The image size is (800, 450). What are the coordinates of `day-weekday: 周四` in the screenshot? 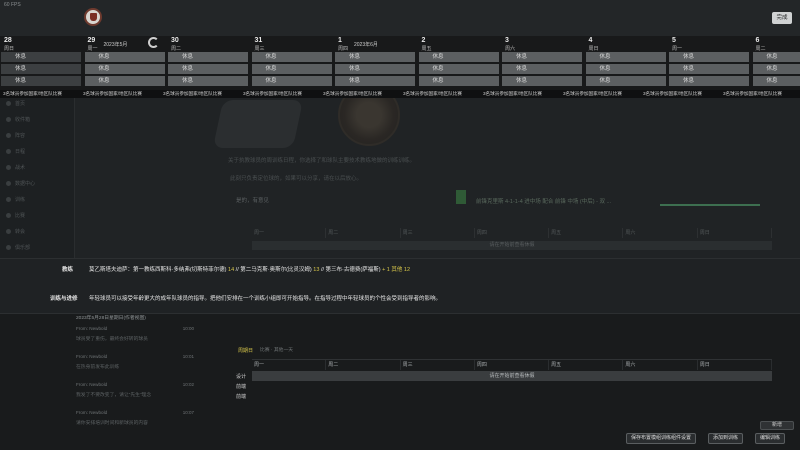 It's located at (343, 49).